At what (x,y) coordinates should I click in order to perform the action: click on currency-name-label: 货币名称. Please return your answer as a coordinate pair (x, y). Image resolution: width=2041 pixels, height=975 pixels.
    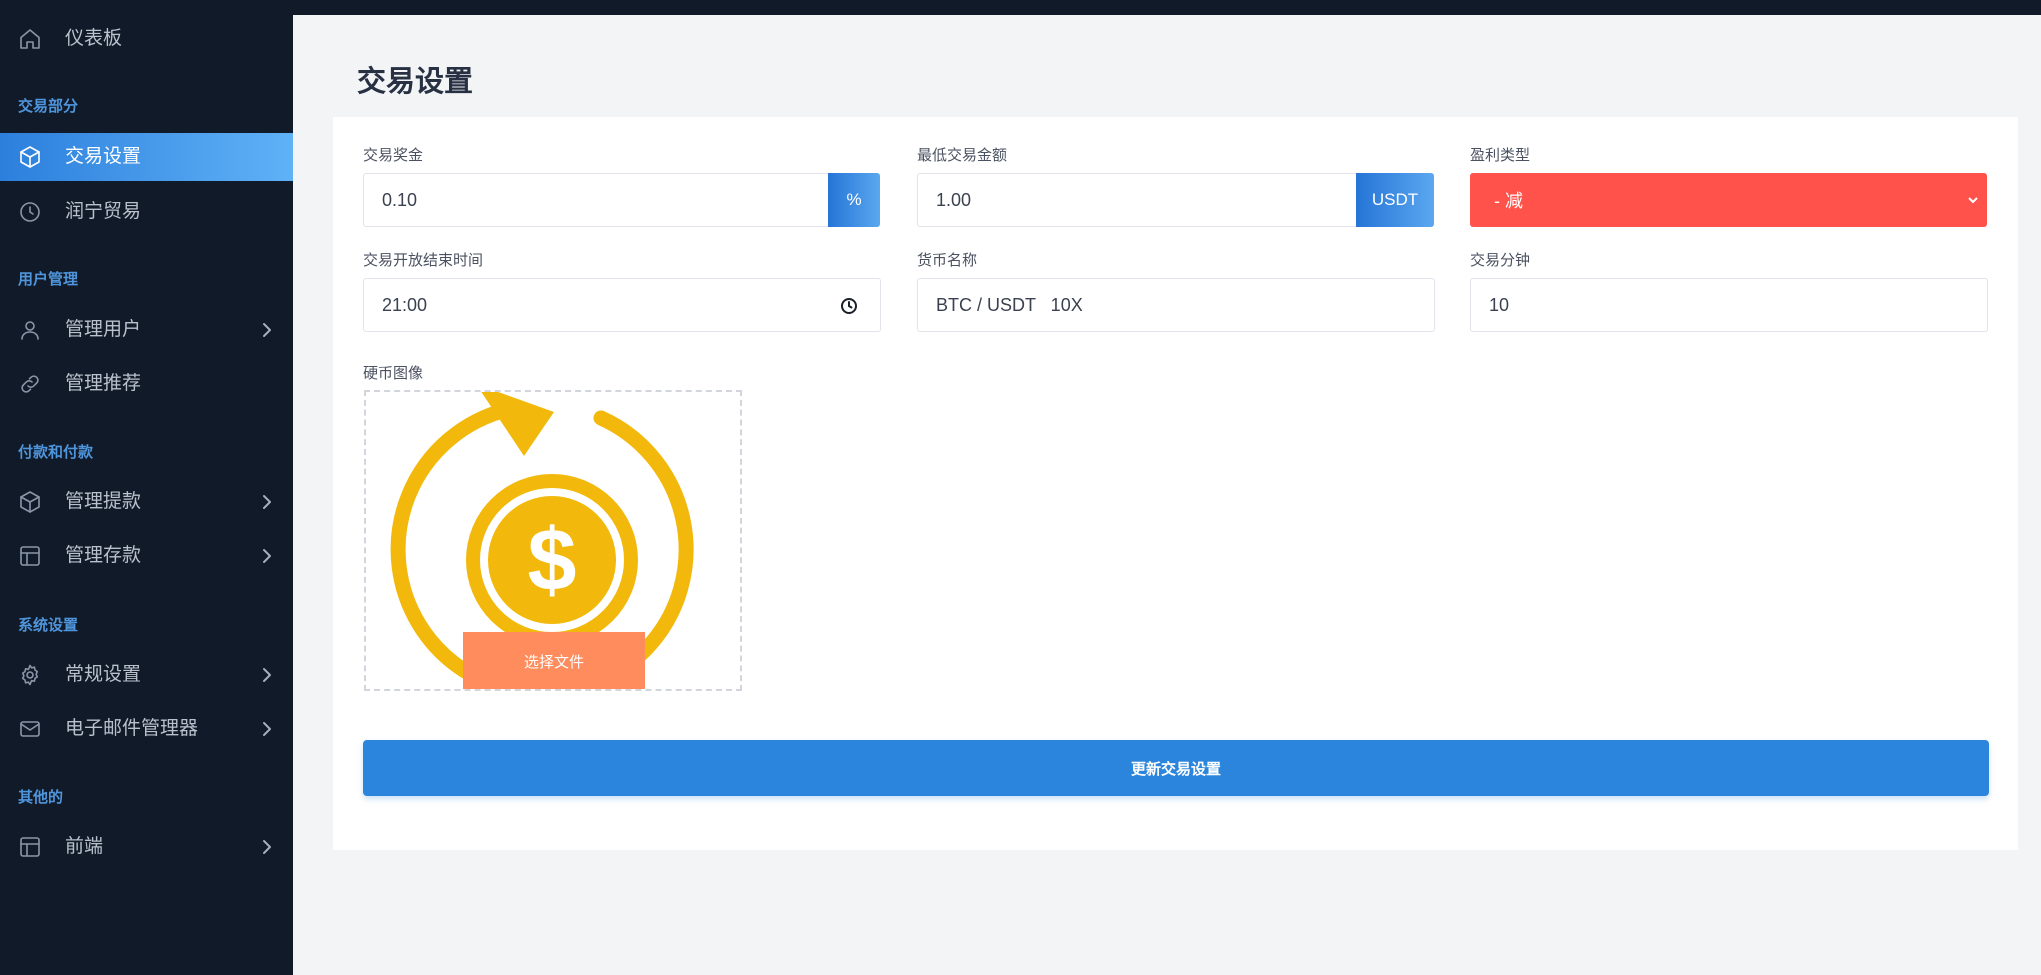
    Looking at the image, I should click on (947, 260).